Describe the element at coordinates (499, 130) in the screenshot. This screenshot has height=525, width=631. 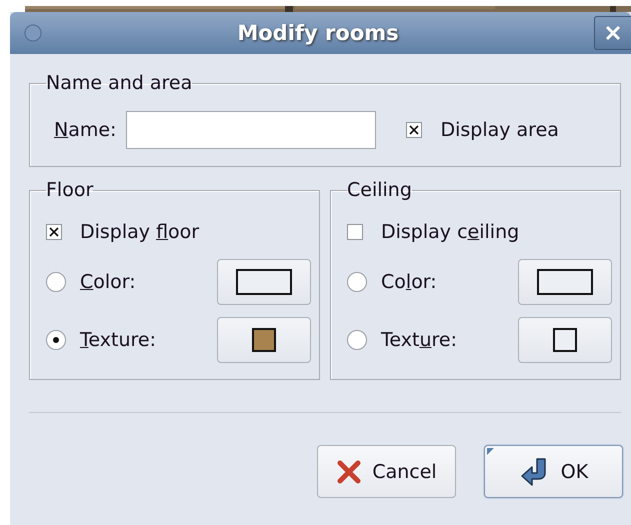
I see `checkbox-label: Display area` at that location.